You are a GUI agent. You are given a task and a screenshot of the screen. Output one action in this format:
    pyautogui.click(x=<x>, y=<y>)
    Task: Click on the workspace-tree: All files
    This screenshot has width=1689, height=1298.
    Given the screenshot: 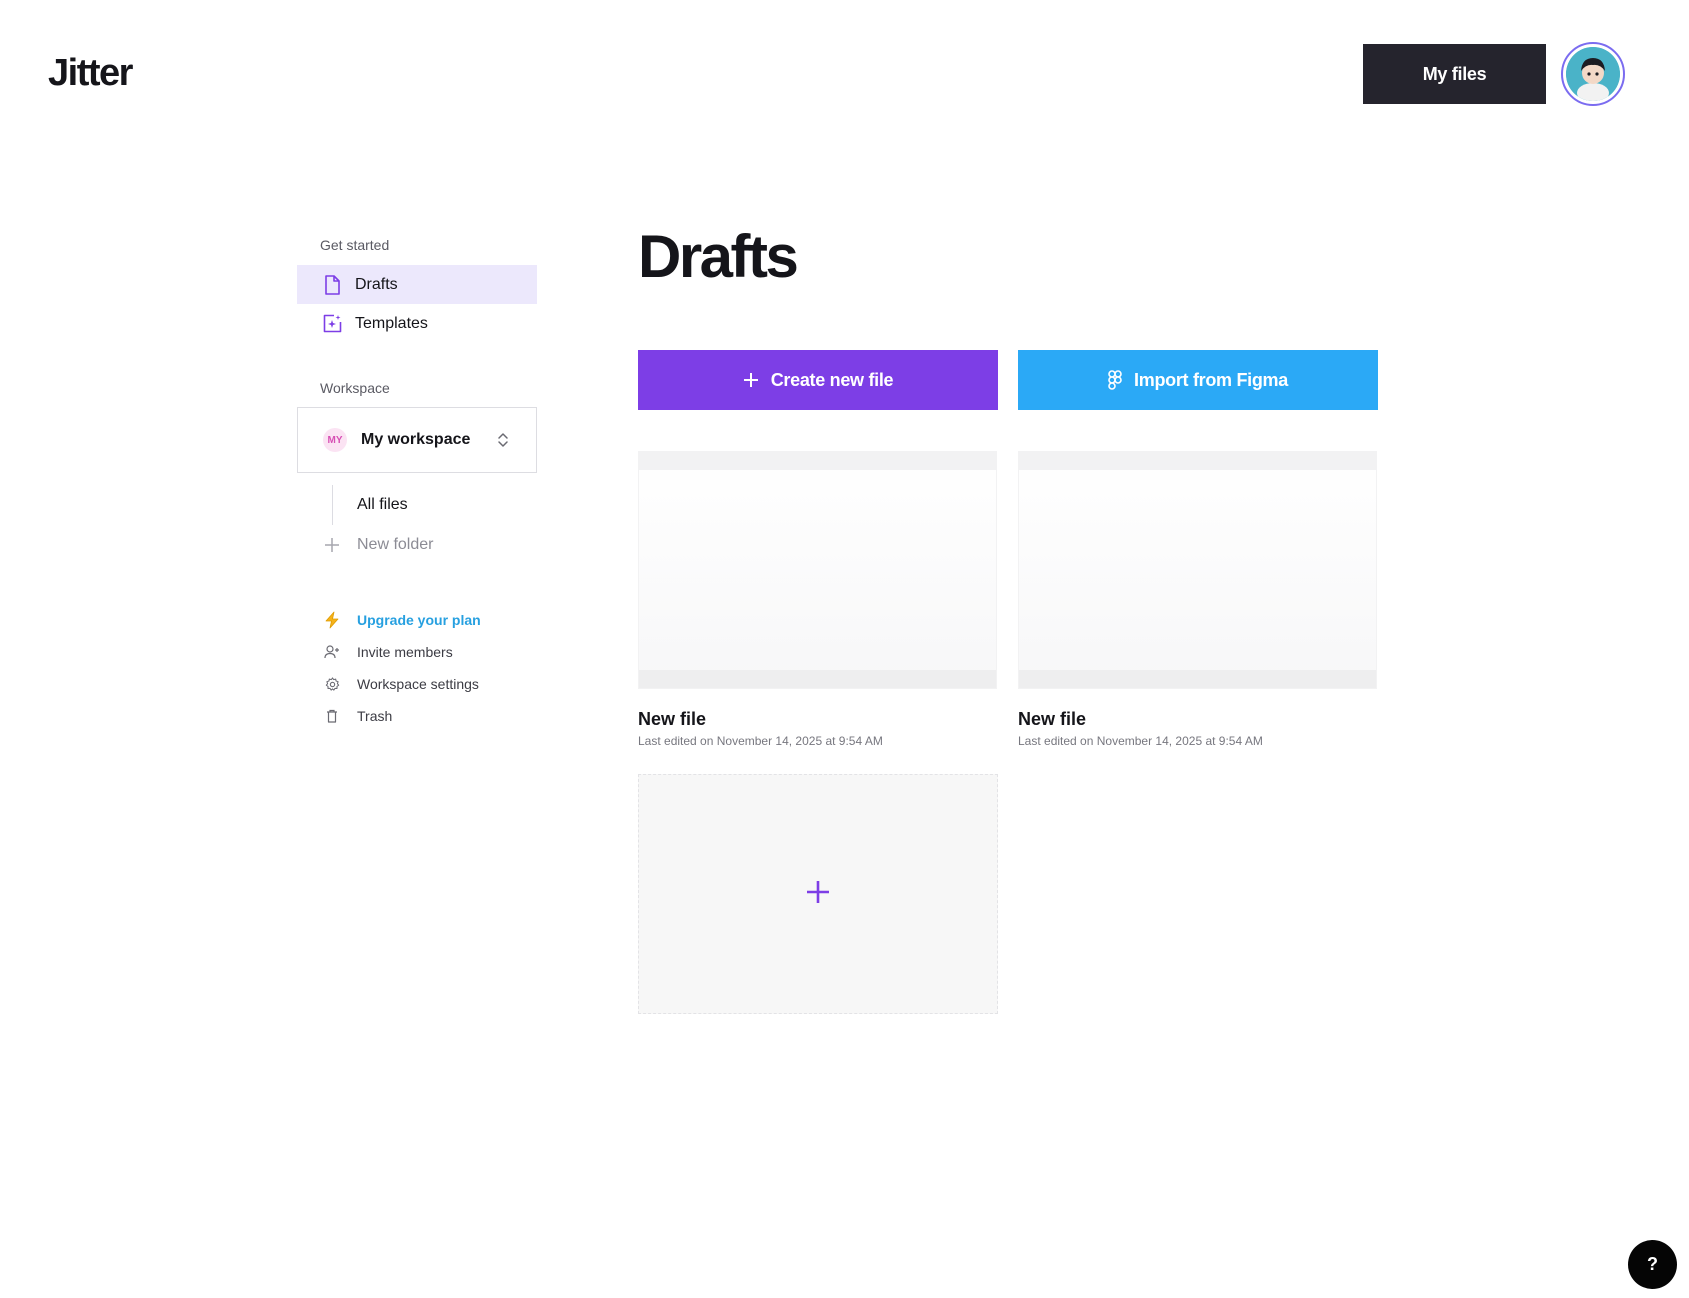 What is the action you would take?
    pyautogui.click(x=417, y=505)
    